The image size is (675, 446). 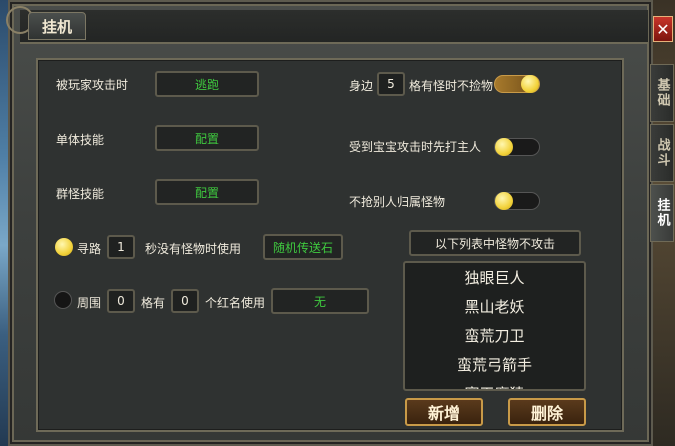 I want to click on close-icon: ✕, so click(x=663, y=29).